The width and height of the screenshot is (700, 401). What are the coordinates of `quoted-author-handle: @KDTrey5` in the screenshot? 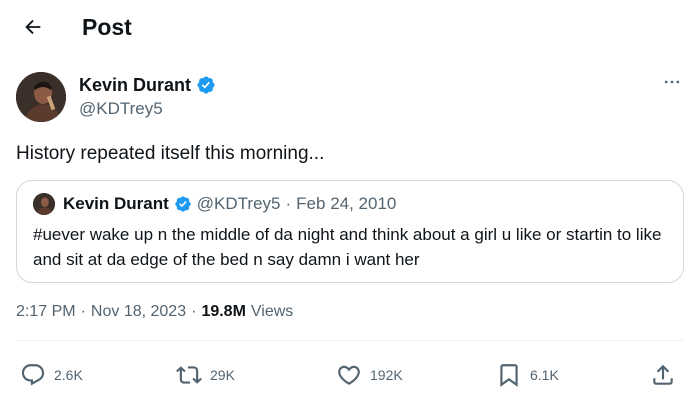 It's located at (238, 203).